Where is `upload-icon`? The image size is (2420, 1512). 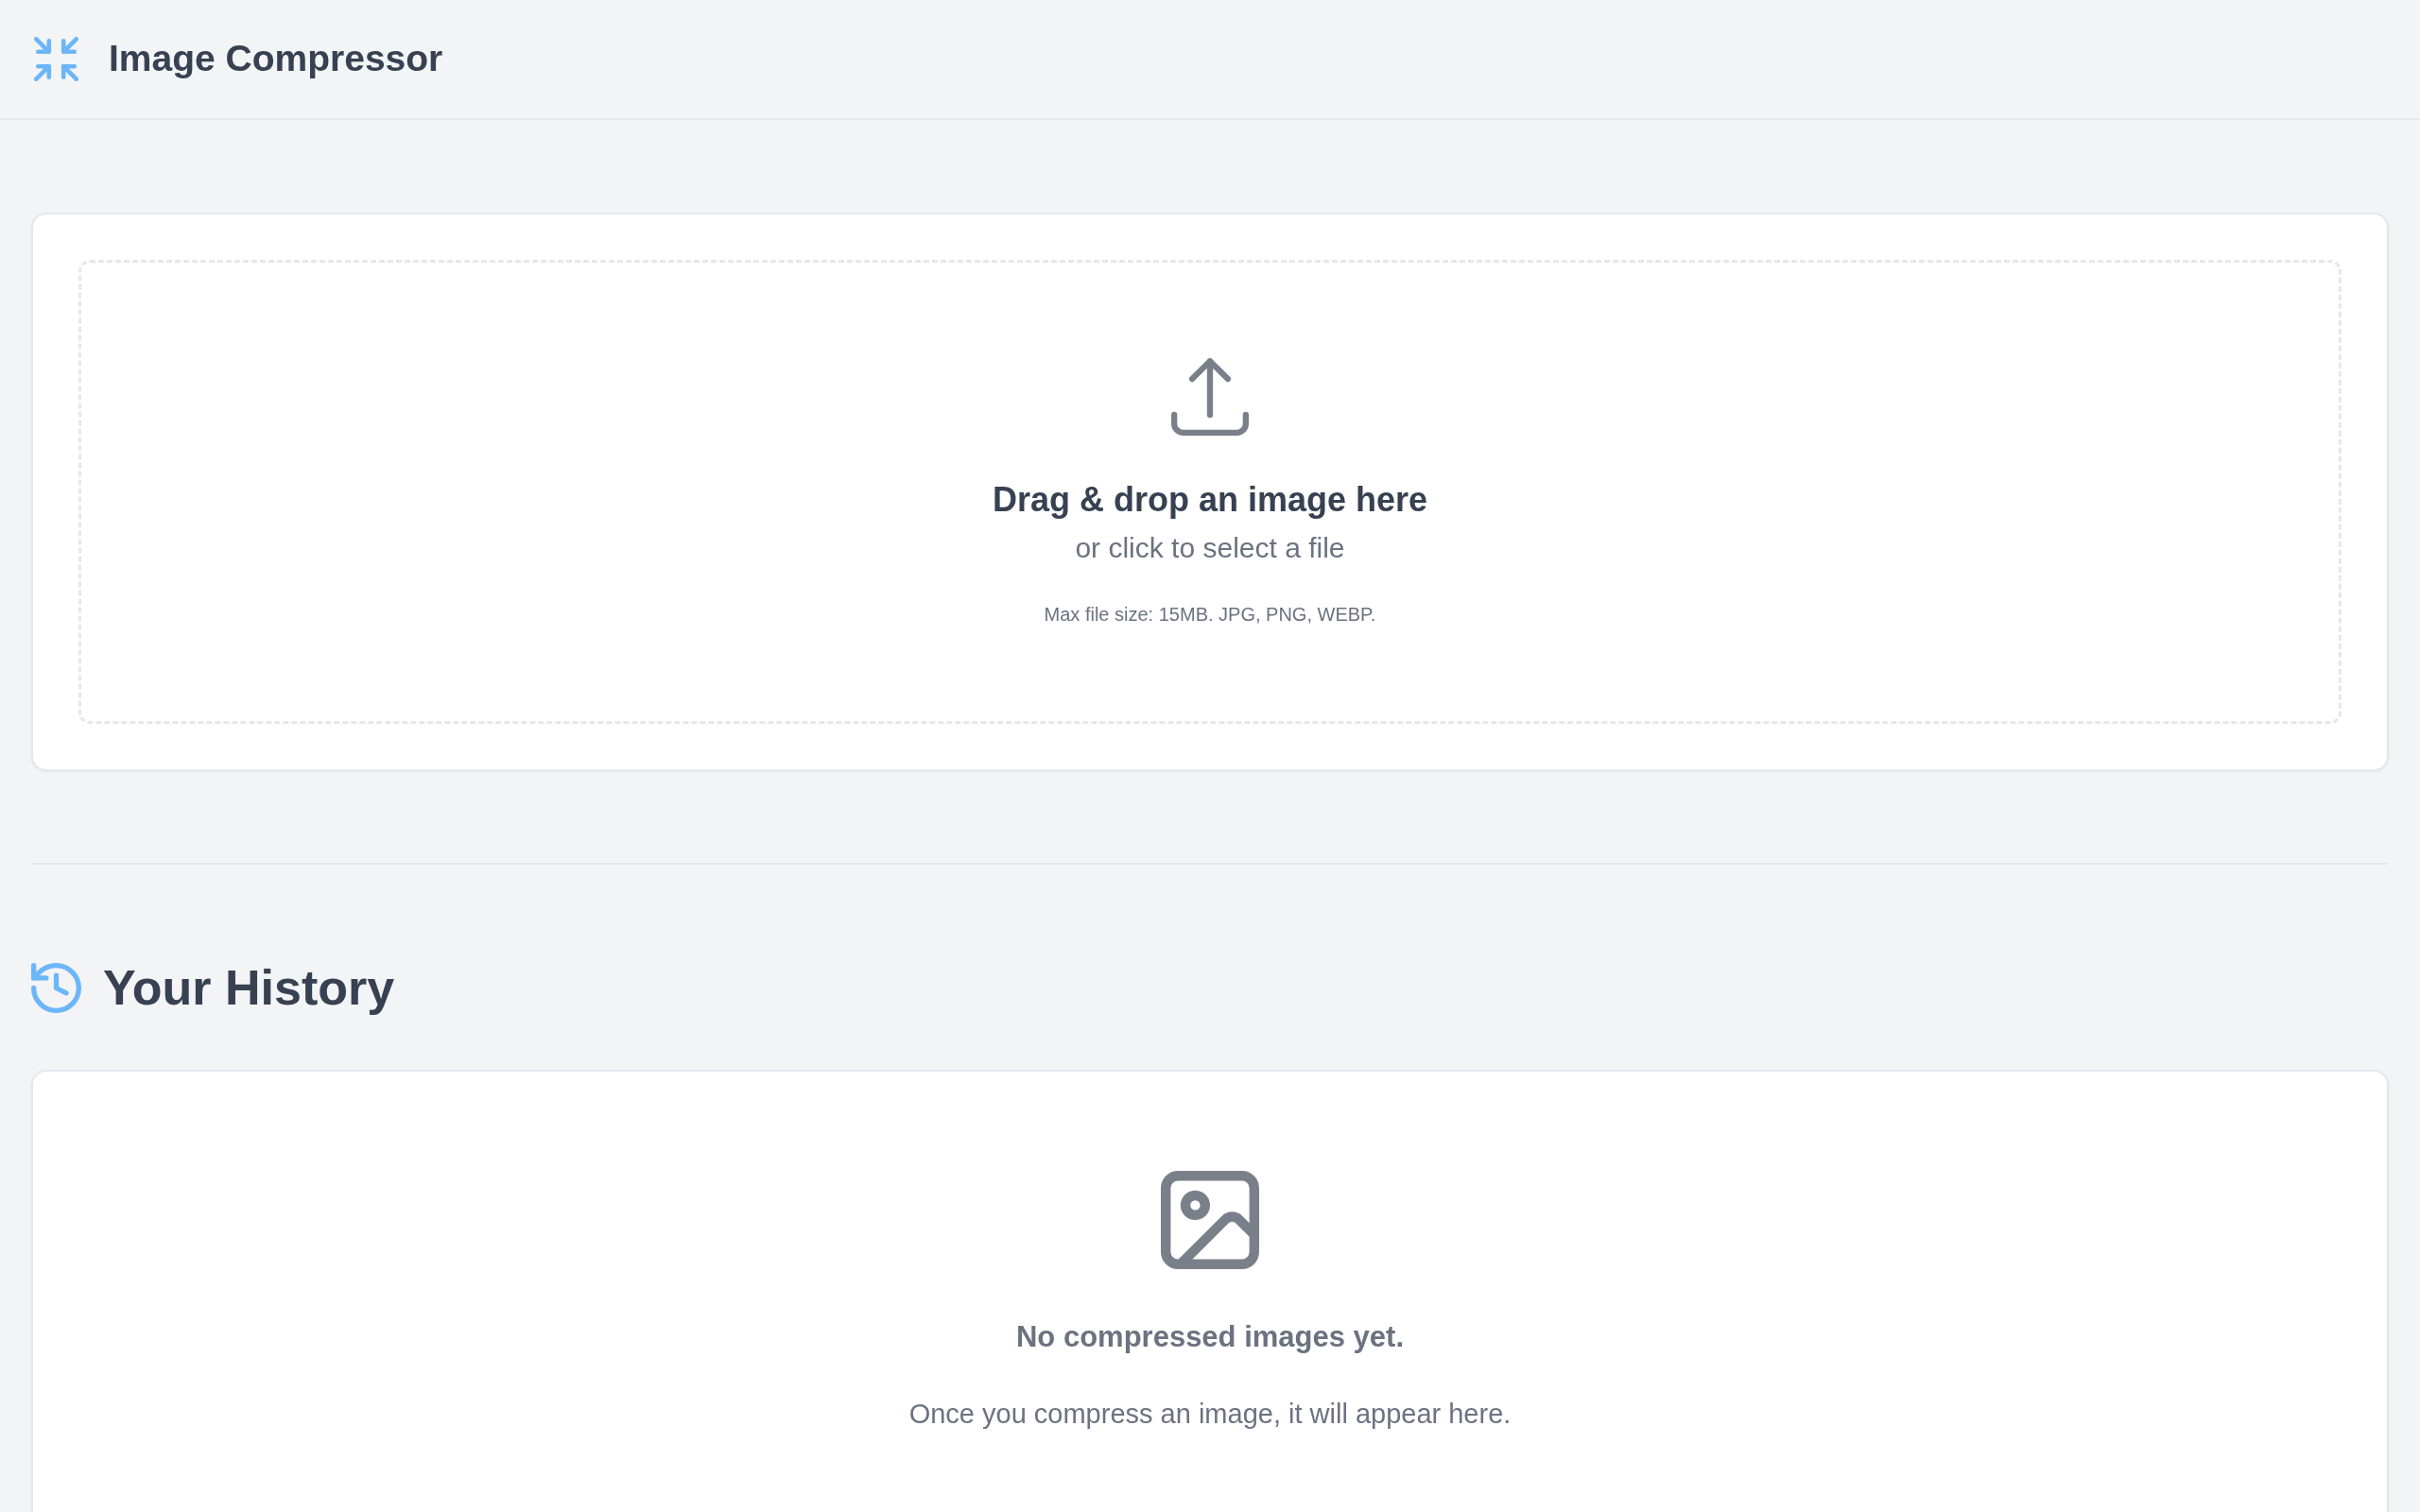 upload-icon is located at coordinates (1210, 396).